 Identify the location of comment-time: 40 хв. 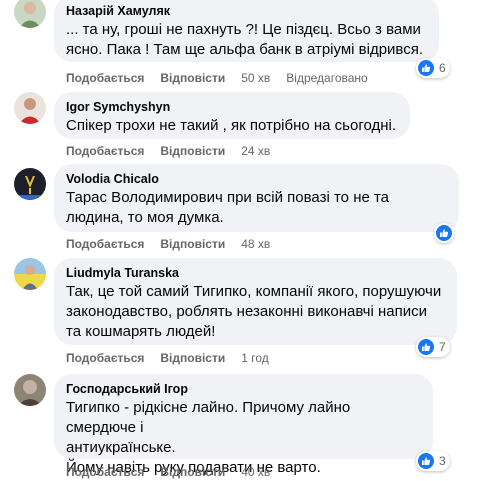
(255, 472).